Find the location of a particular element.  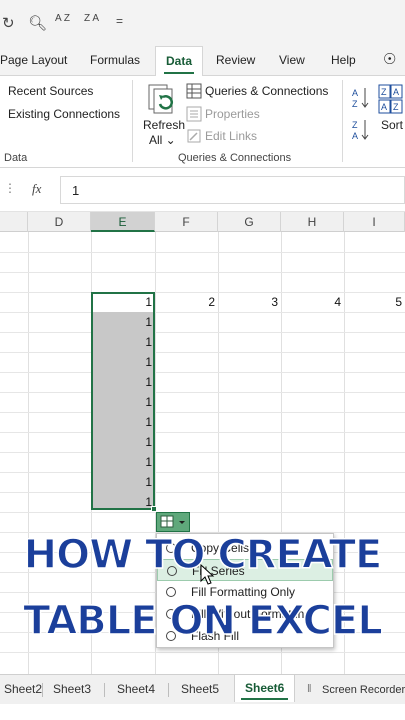

cell-h1: 4 is located at coordinates (312, 302).